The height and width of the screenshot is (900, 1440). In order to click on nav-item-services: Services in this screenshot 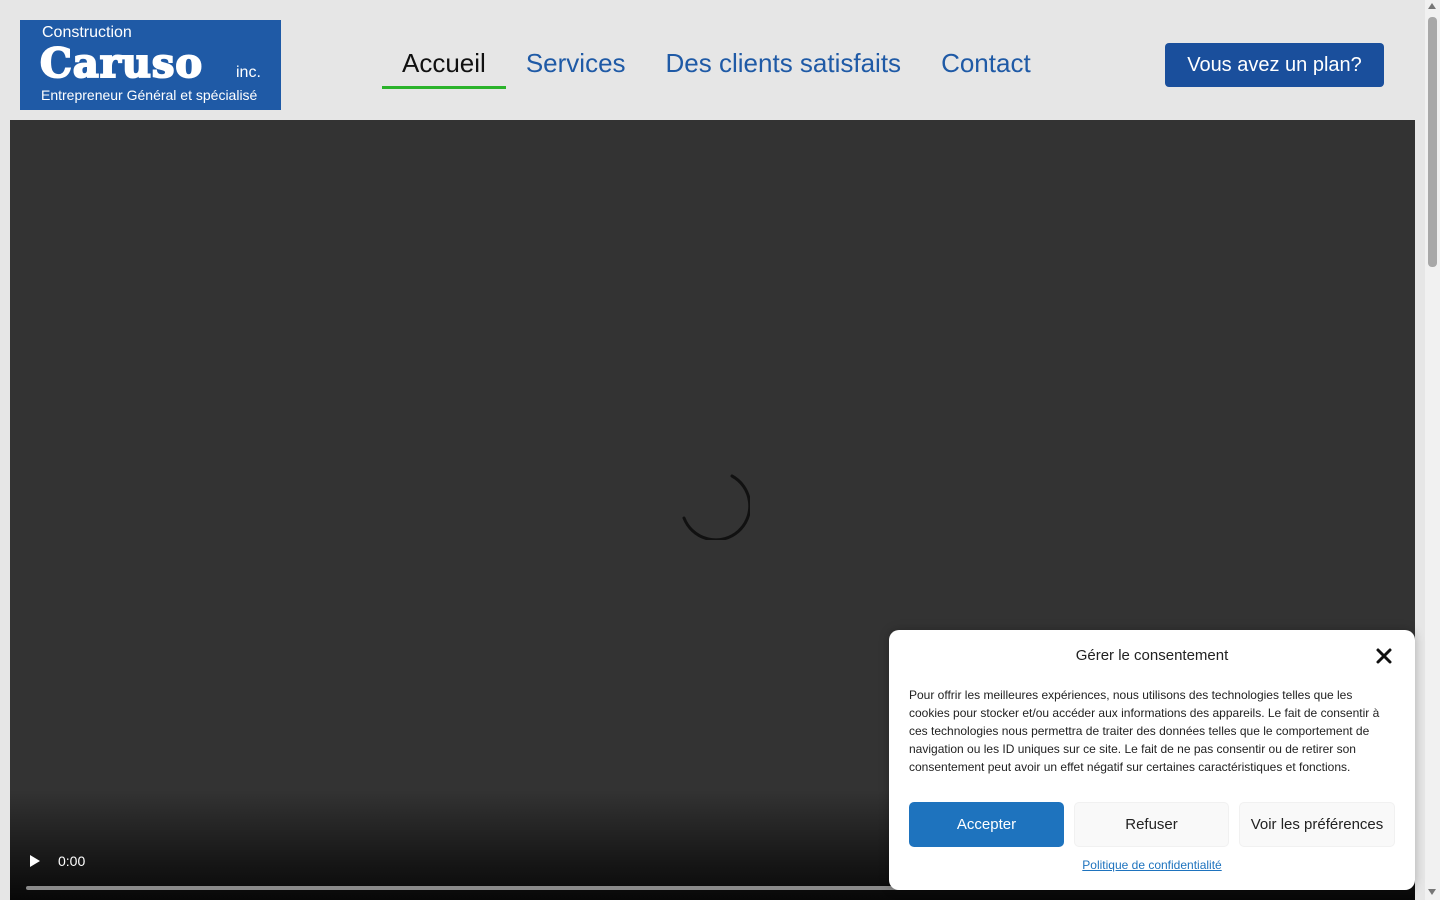, I will do `click(576, 64)`.